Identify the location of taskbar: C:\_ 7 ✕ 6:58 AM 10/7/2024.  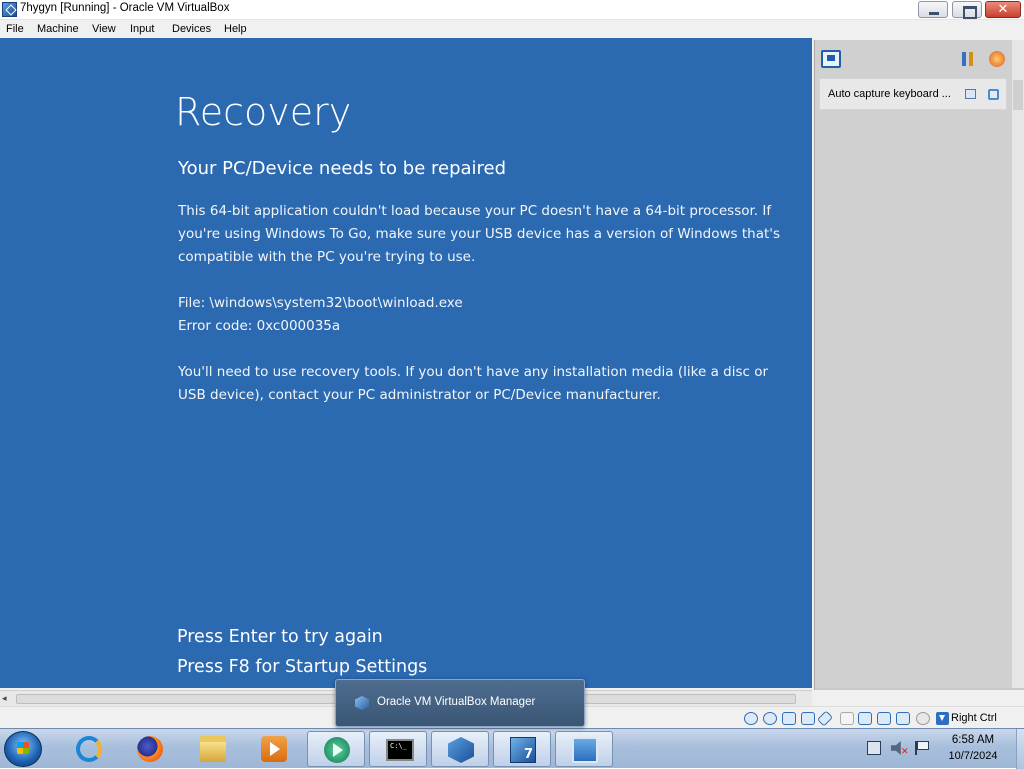
(512, 748).